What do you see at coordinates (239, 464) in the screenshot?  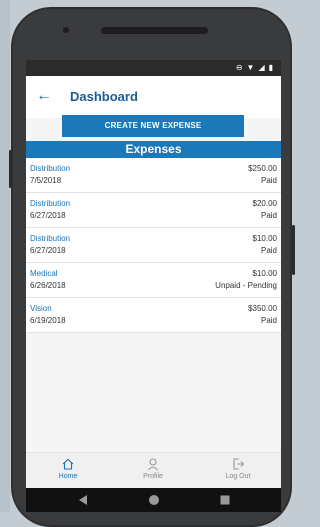 I see `logout-icon` at bounding box center [239, 464].